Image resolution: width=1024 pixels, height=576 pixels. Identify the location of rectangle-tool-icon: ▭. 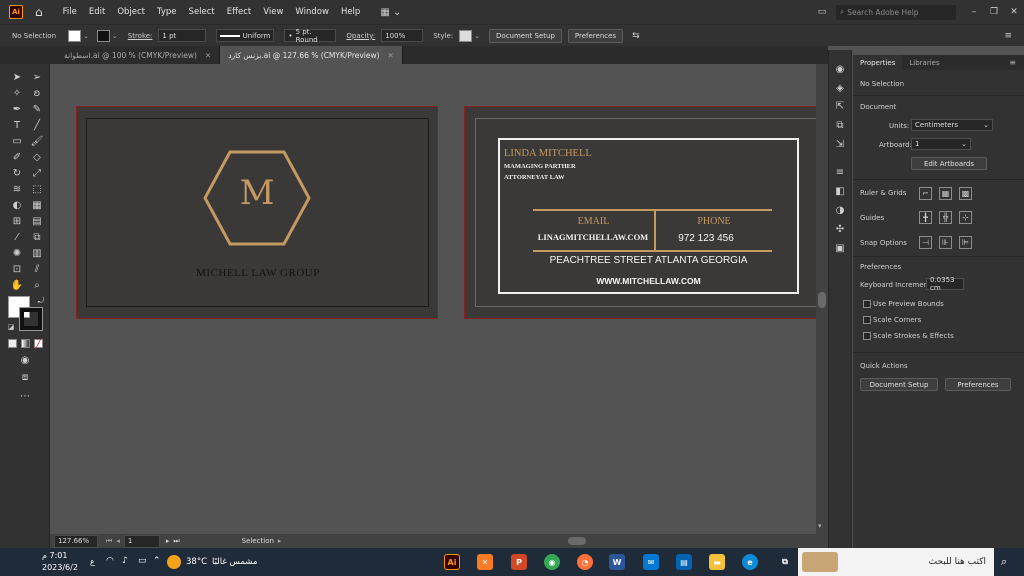
(17, 141).